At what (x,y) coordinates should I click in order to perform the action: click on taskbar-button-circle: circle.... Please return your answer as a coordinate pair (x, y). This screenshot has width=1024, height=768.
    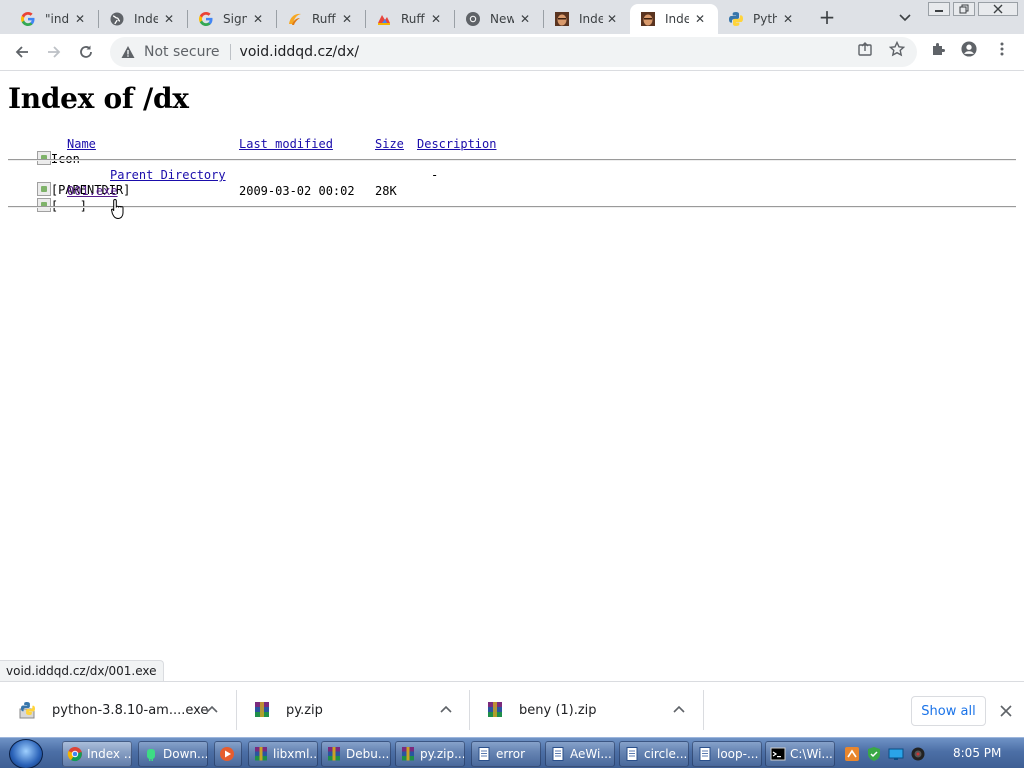
    Looking at the image, I should click on (654, 754).